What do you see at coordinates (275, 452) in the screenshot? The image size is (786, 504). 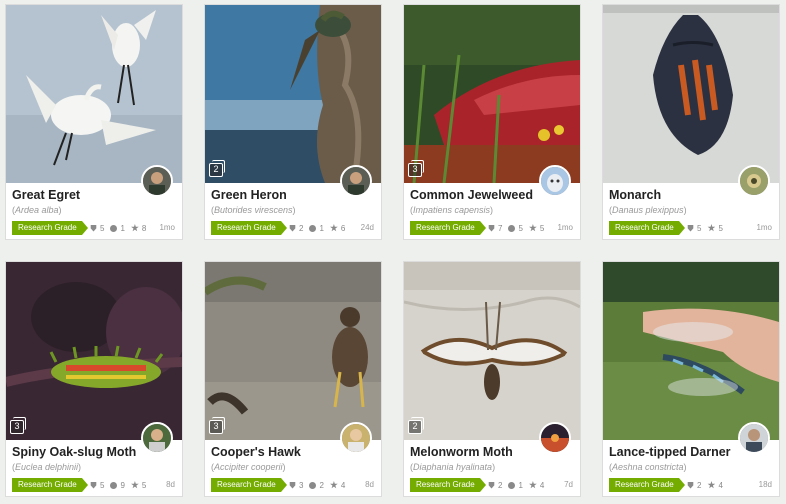 I see `common-name: Cooper's Hawk` at bounding box center [275, 452].